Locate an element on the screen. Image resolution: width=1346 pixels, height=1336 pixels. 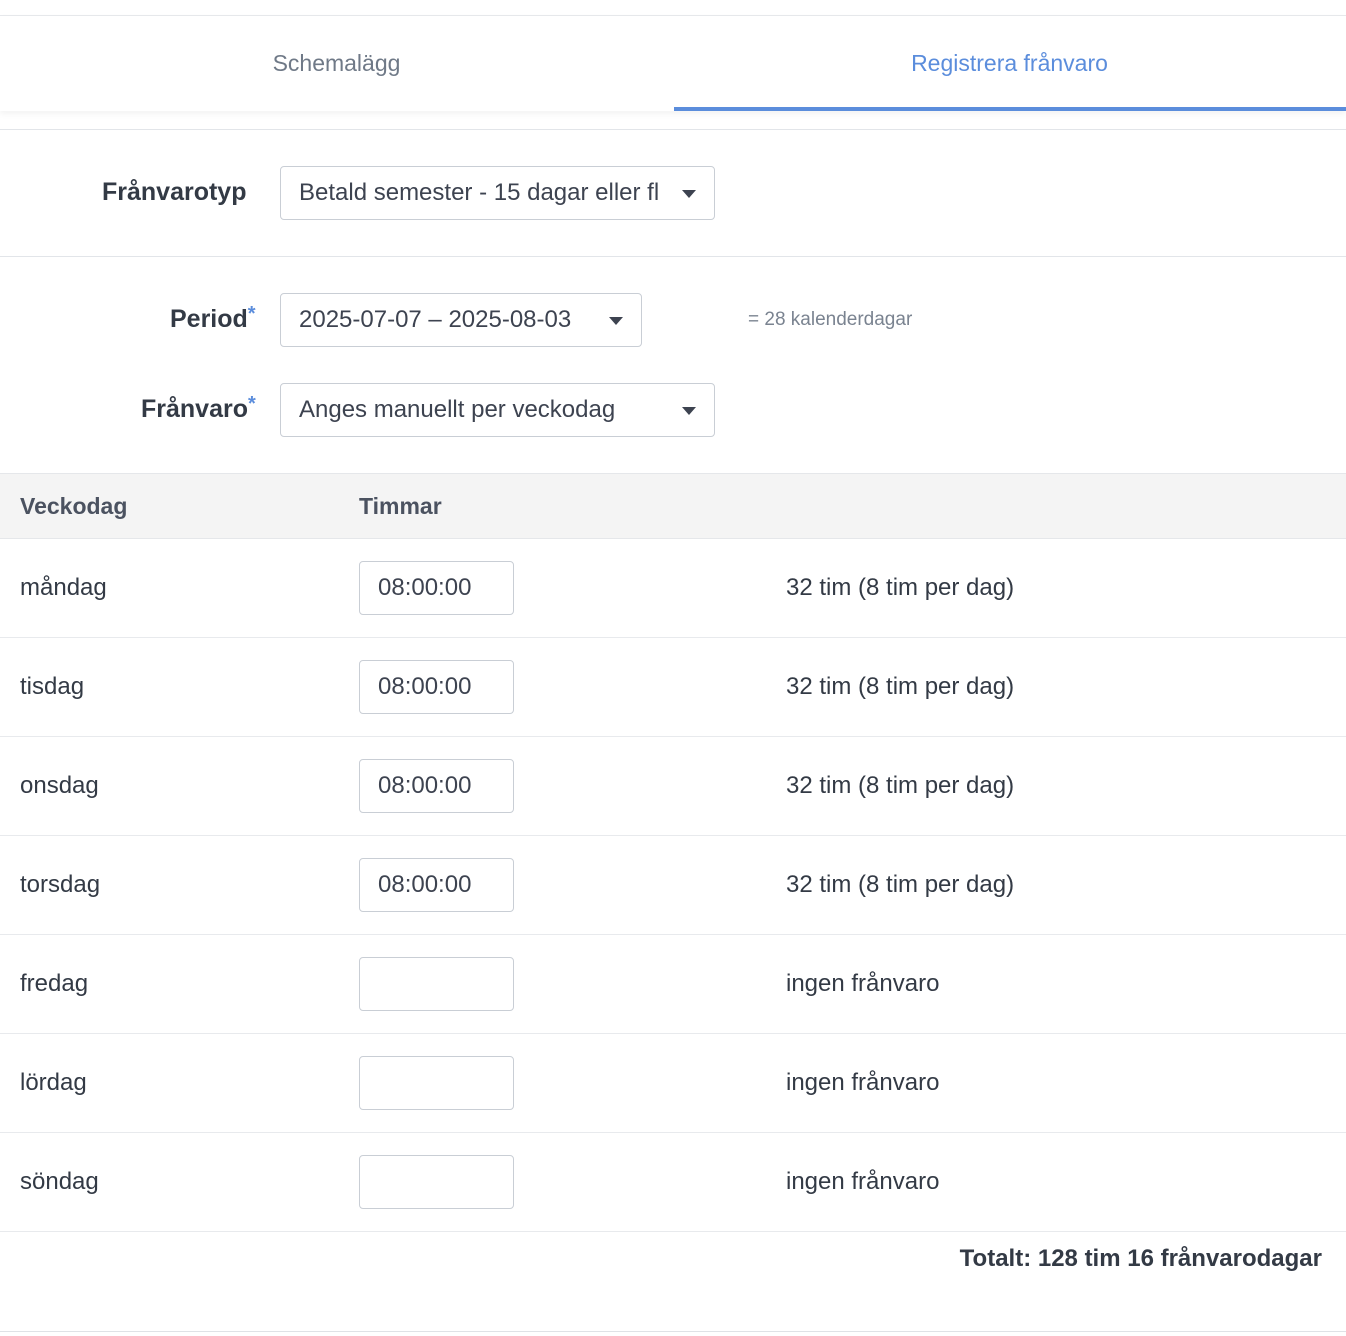
table-row: onsdag 32 tim (8 tim per dag) is located at coordinates (673, 786).